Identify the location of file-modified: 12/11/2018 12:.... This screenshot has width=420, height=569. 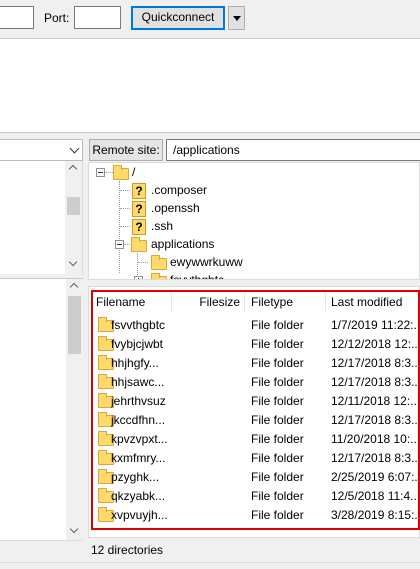
(375, 401).